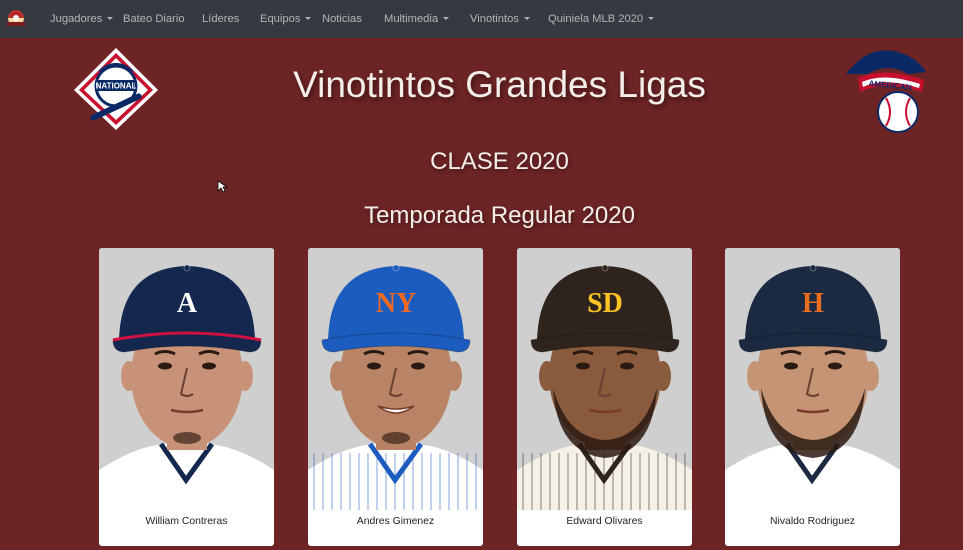 The image size is (963, 550). What do you see at coordinates (812, 521) in the screenshot?
I see `player-name: Nivaldo Rodriguez` at bounding box center [812, 521].